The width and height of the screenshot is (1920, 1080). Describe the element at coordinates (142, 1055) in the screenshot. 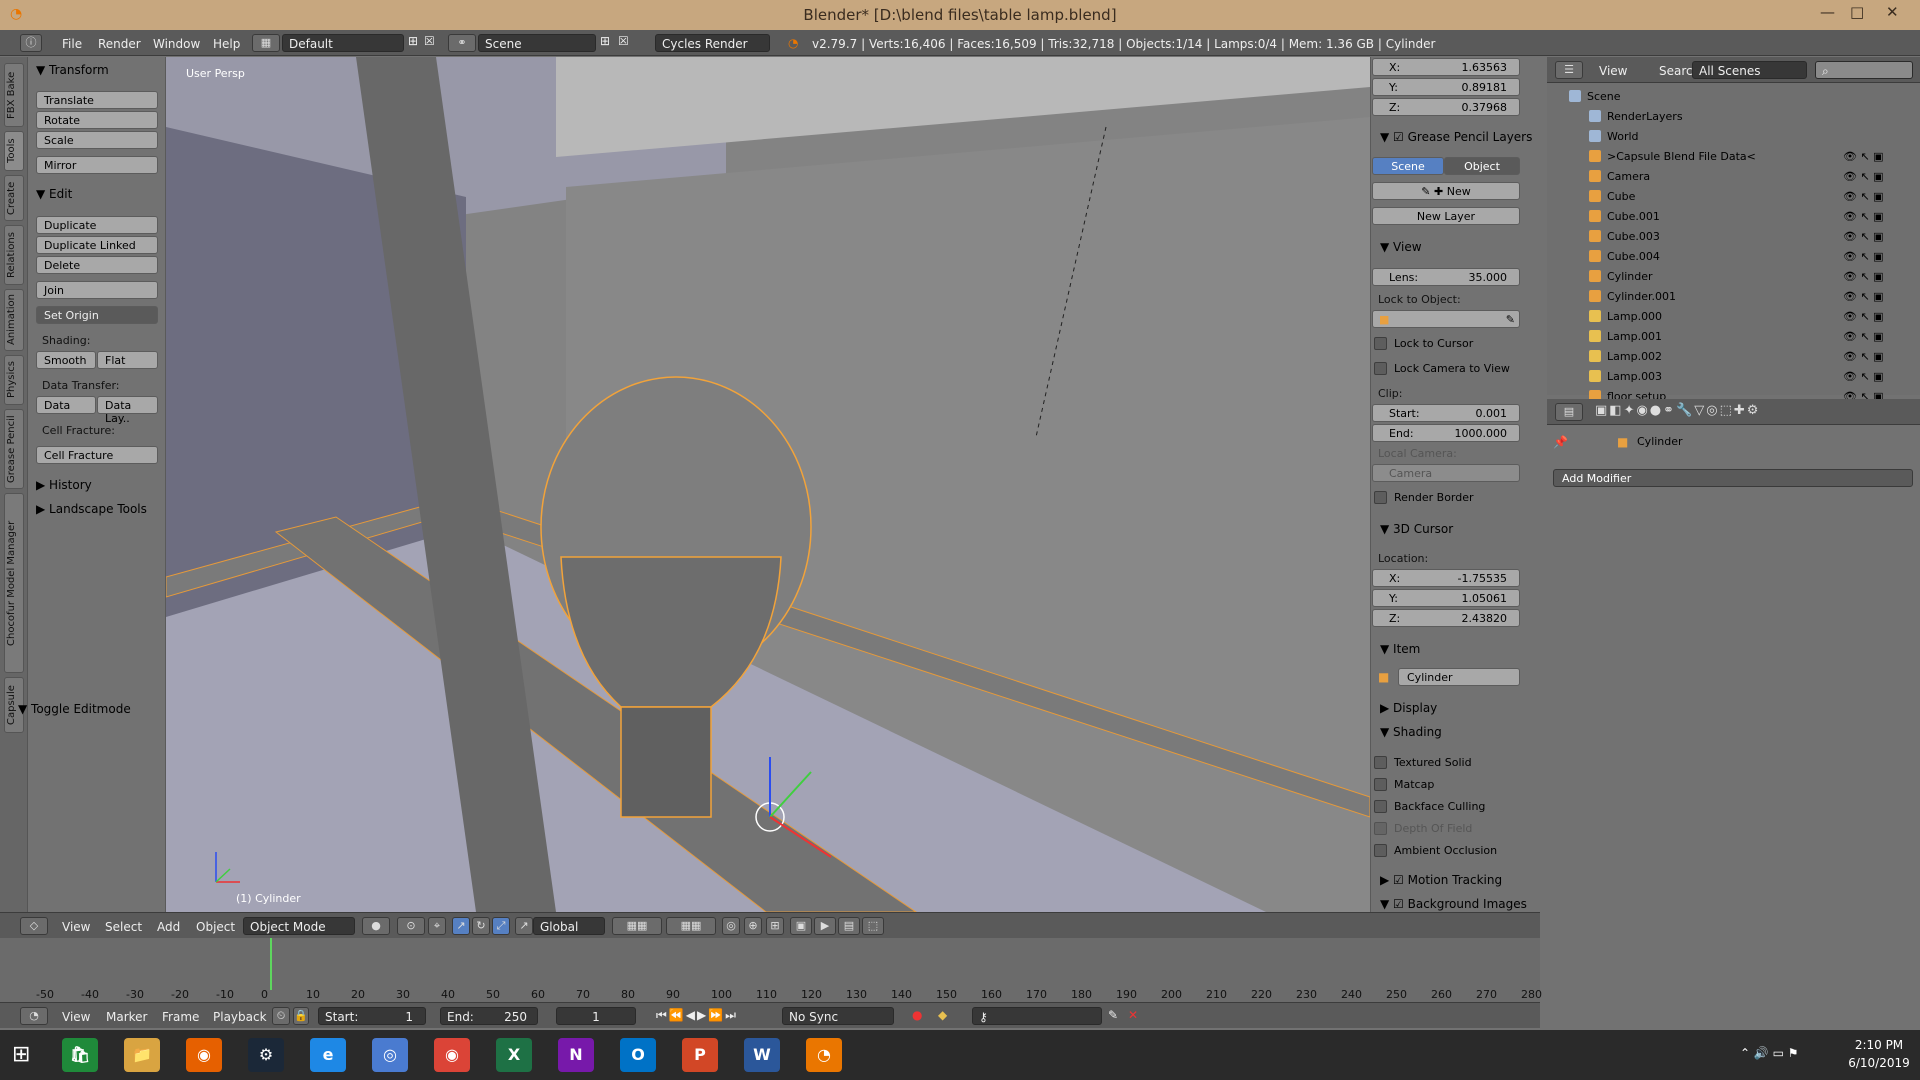

I see `taskbar-explorer-icon: 📁` at that location.